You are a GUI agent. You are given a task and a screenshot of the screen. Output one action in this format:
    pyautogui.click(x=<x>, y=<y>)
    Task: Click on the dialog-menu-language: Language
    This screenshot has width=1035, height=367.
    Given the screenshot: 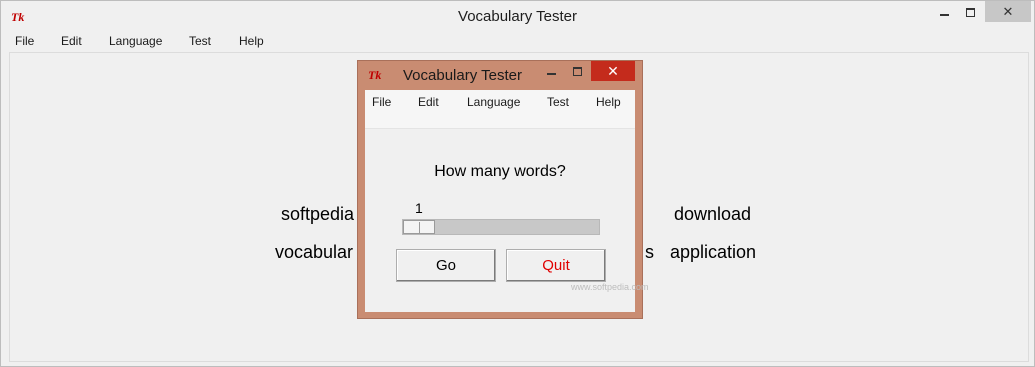 What is the action you would take?
    pyautogui.click(x=493, y=102)
    